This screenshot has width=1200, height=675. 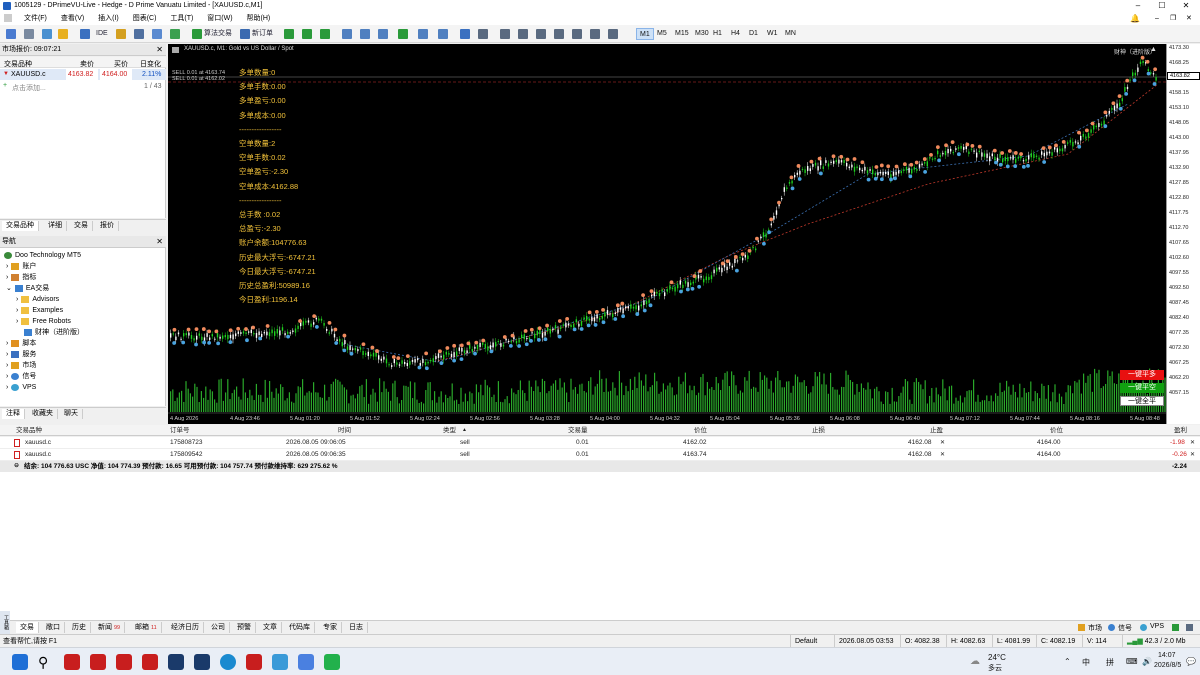 What do you see at coordinates (449, 430) in the screenshot?
I see `col-type: 类型` at bounding box center [449, 430].